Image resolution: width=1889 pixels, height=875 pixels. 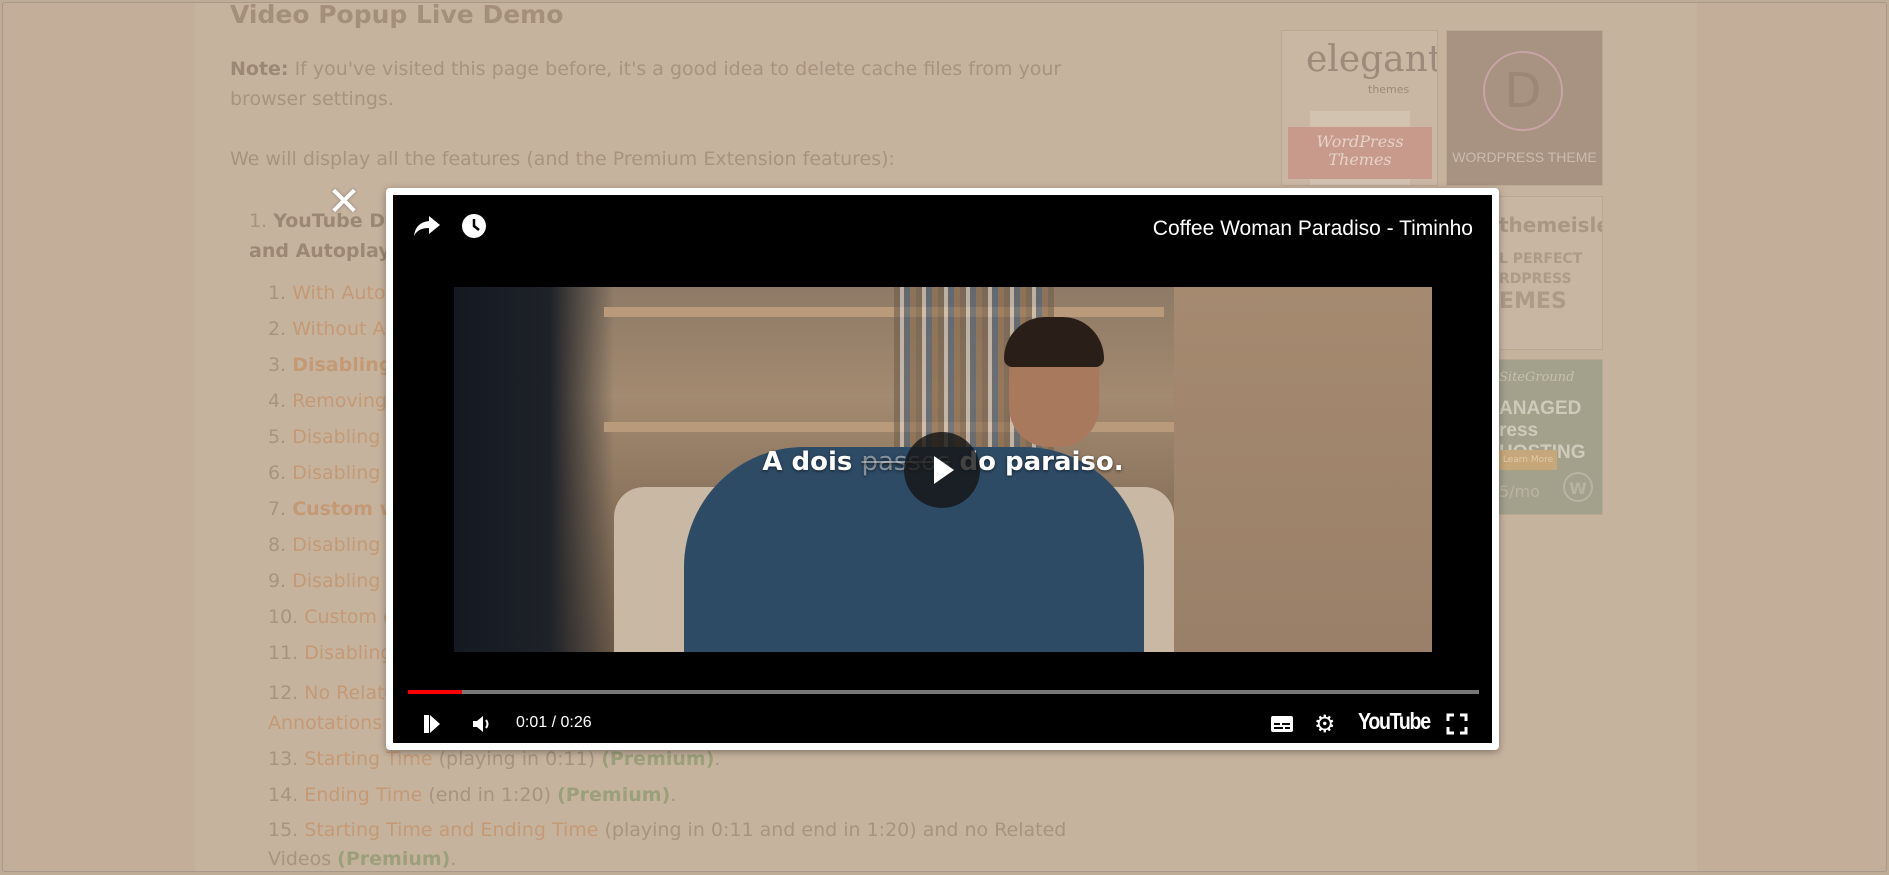 What do you see at coordinates (1523, 91) in the screenshot?
I see `divi-logo: D` at bounding box center [1523, 91].